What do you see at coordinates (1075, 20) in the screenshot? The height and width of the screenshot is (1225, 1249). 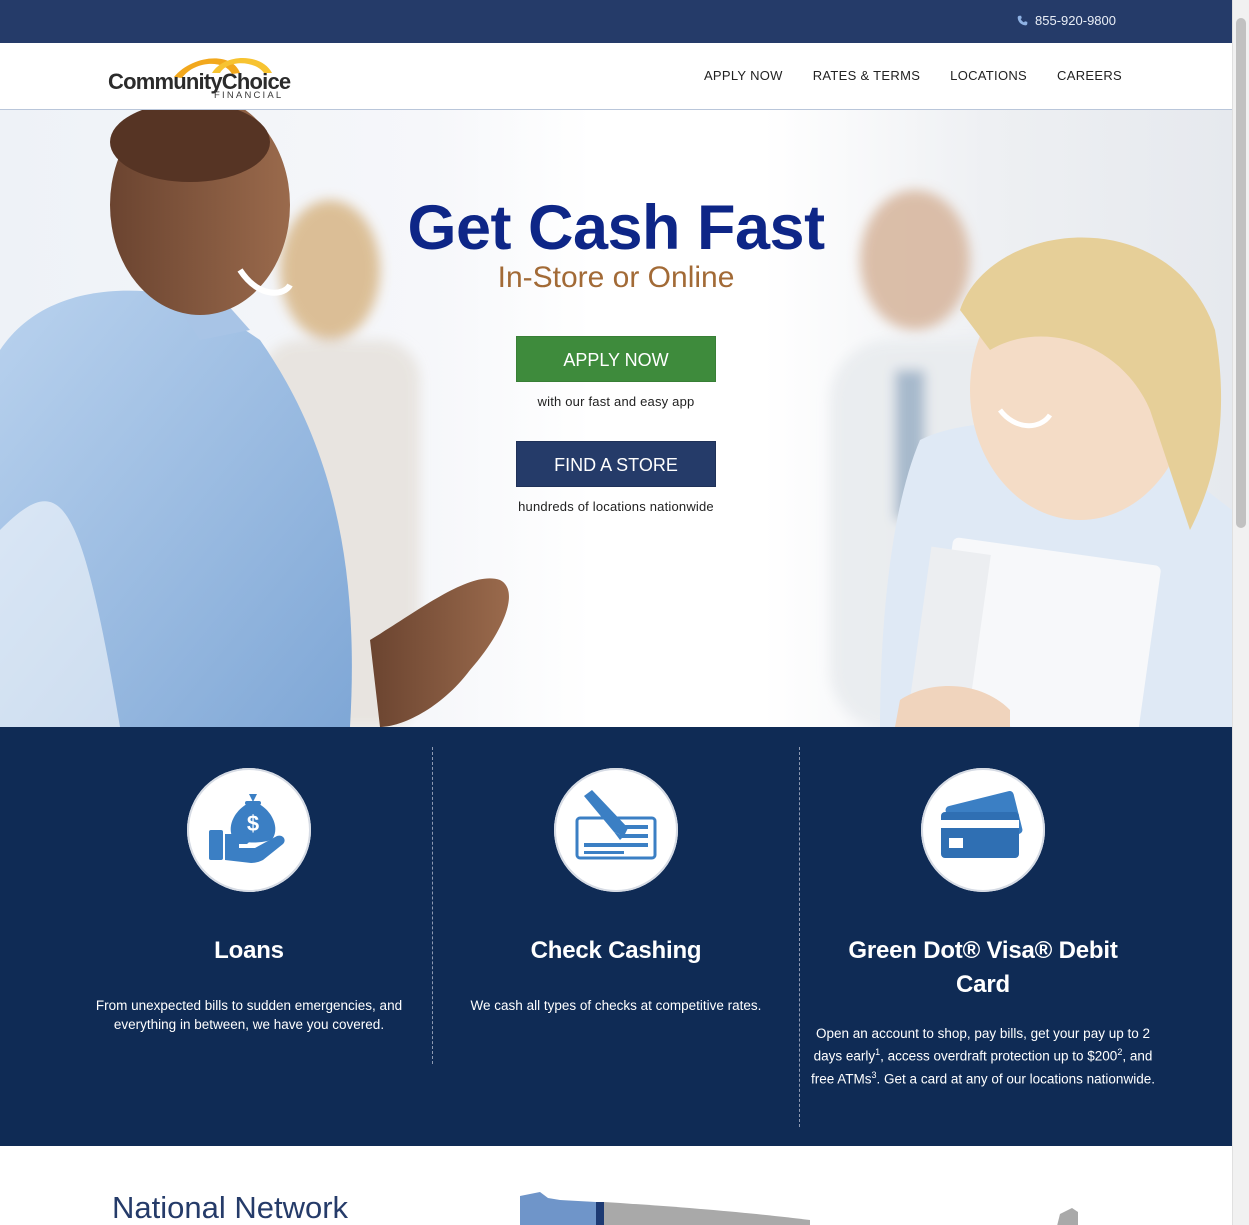 I see `phone-number: 855-920-9800` at bounding box center [1075, 20].